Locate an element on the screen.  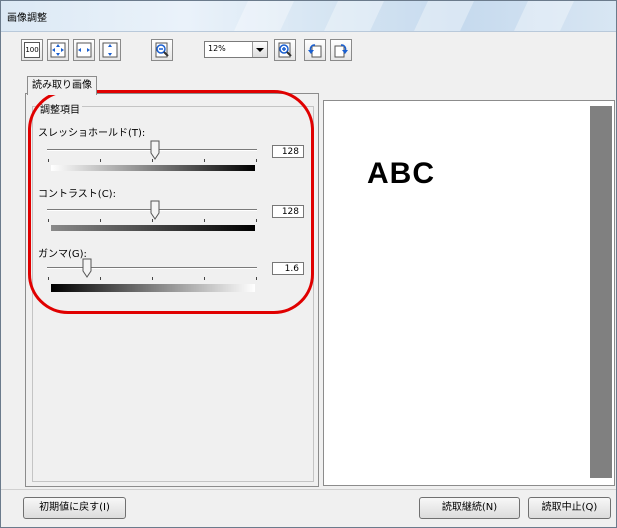
actual-size-button: 100 is located at coordinates (32, 50).